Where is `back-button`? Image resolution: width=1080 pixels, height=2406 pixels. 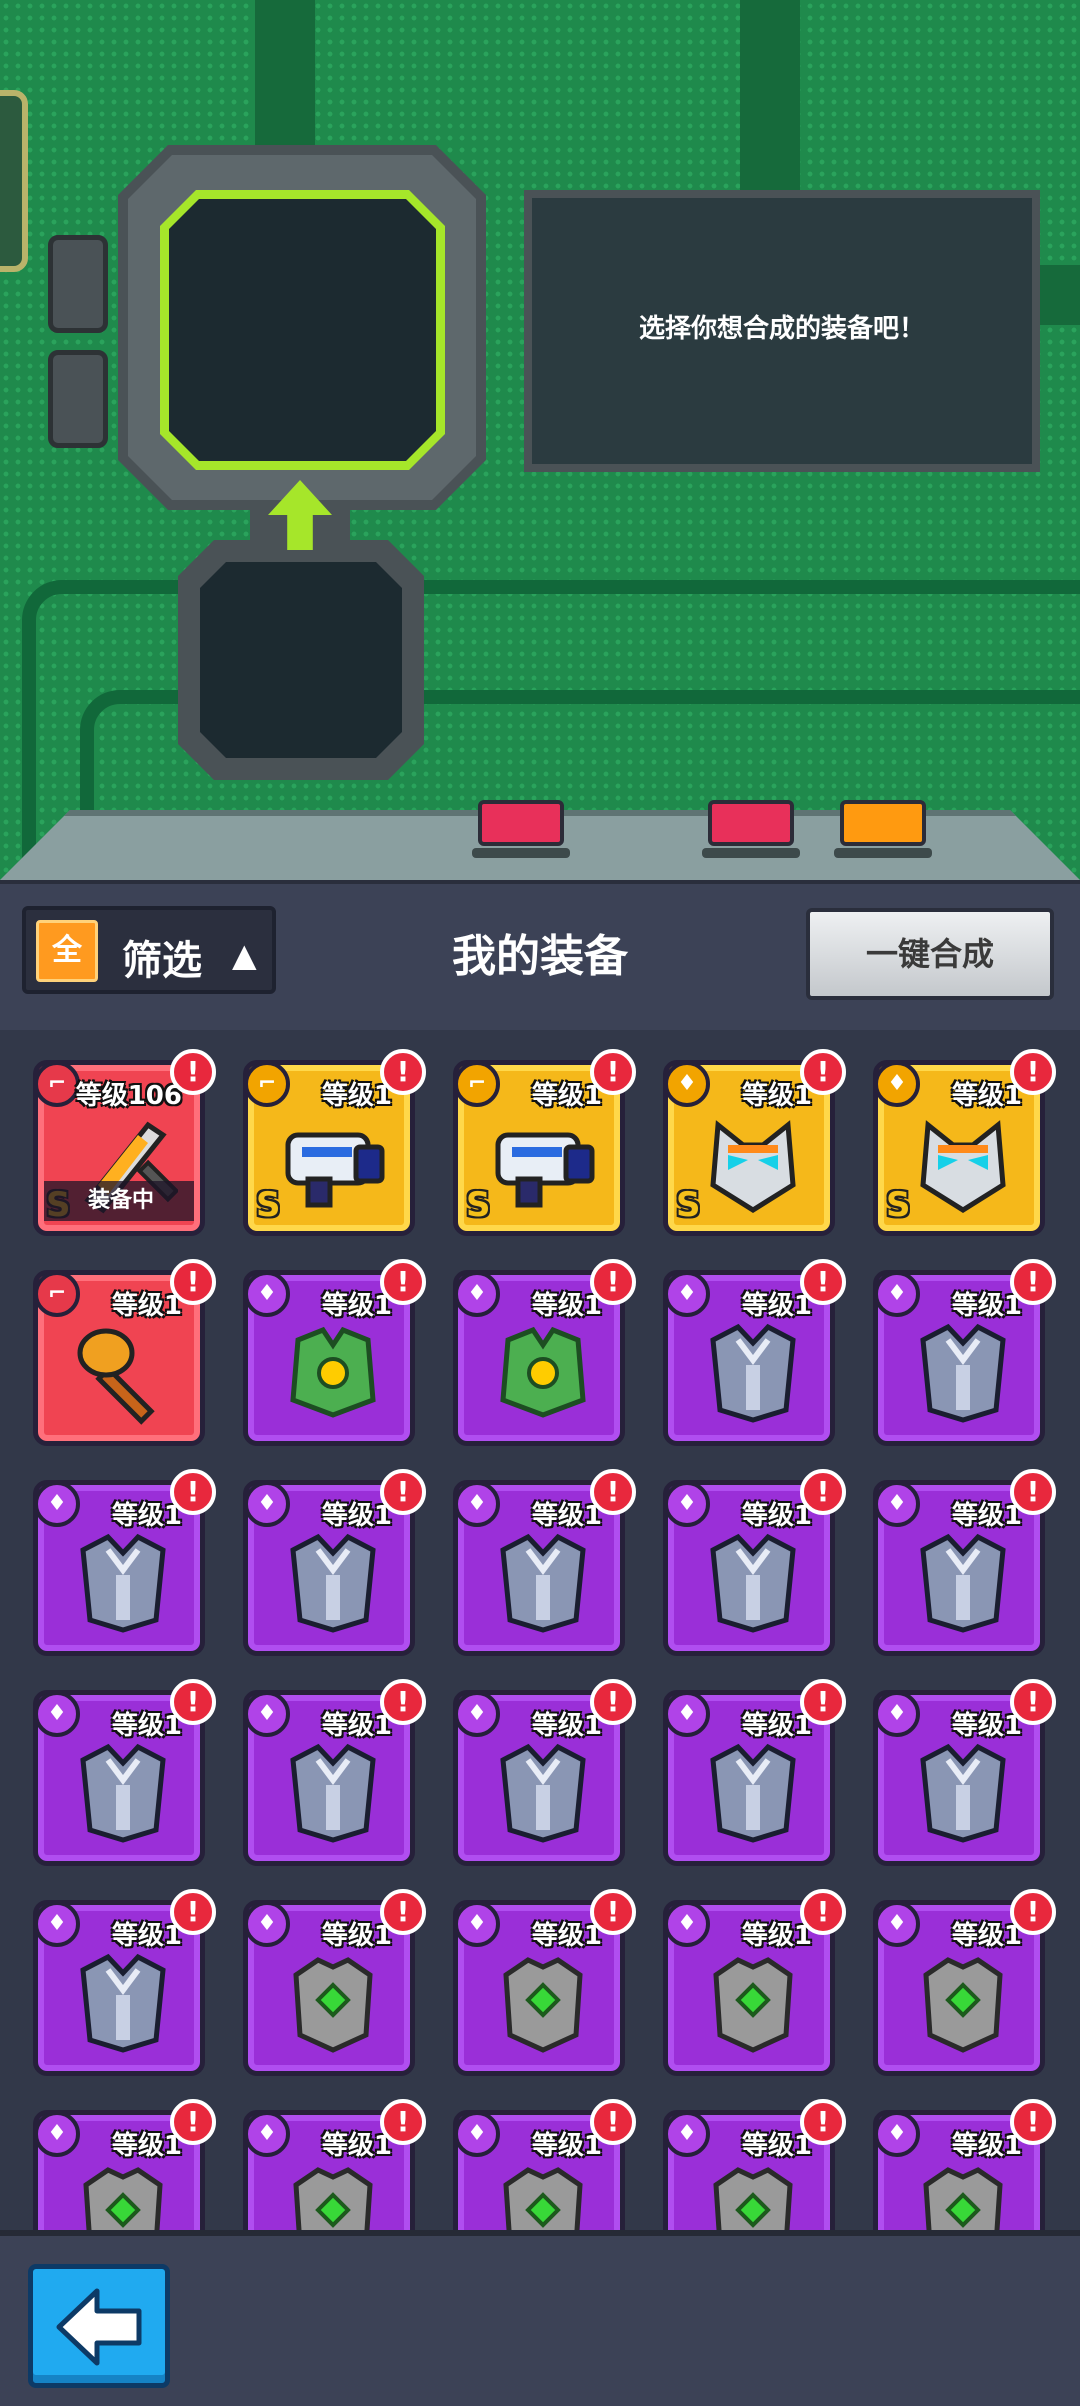 back-button is located at coordinates (99, 2326).